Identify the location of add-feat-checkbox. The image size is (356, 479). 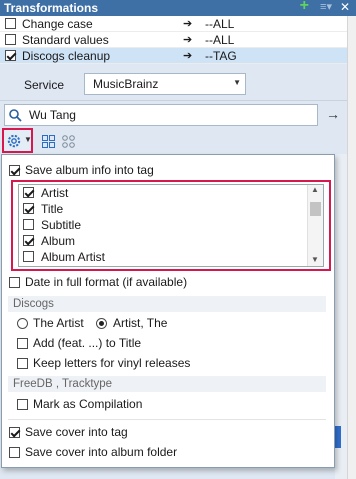
(22, 343).